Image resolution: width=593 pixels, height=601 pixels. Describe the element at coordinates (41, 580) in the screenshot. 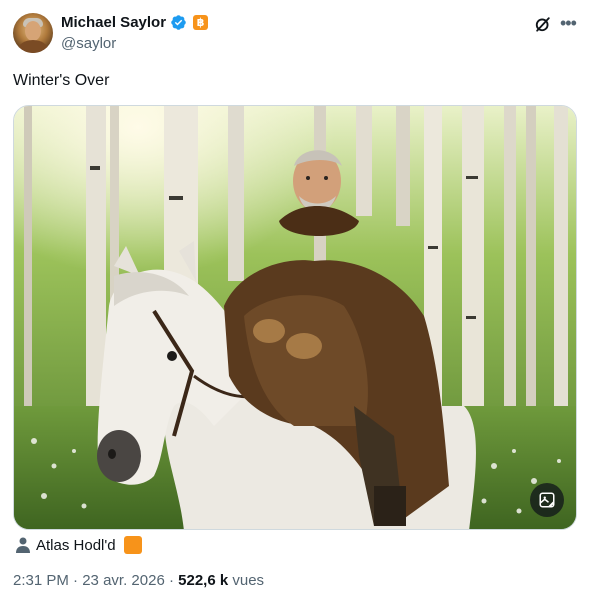

I see `tweet-time: 2:31 PM` at that location.